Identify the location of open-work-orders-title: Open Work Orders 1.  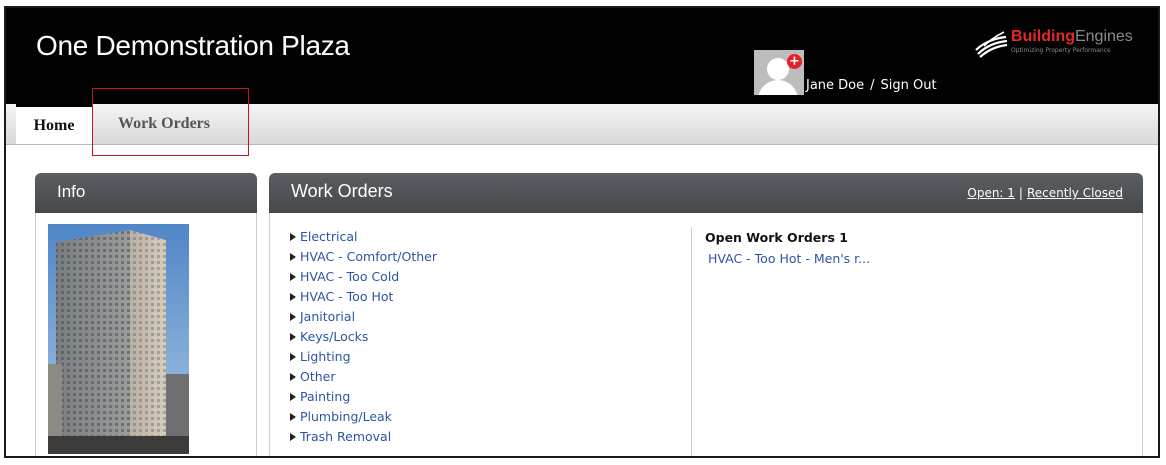
(776, 237).